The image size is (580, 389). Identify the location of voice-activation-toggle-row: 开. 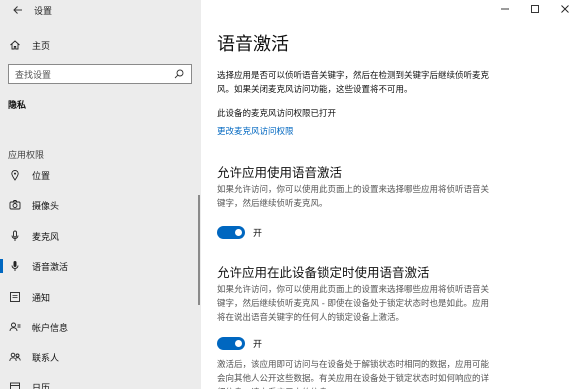
(239, 232).